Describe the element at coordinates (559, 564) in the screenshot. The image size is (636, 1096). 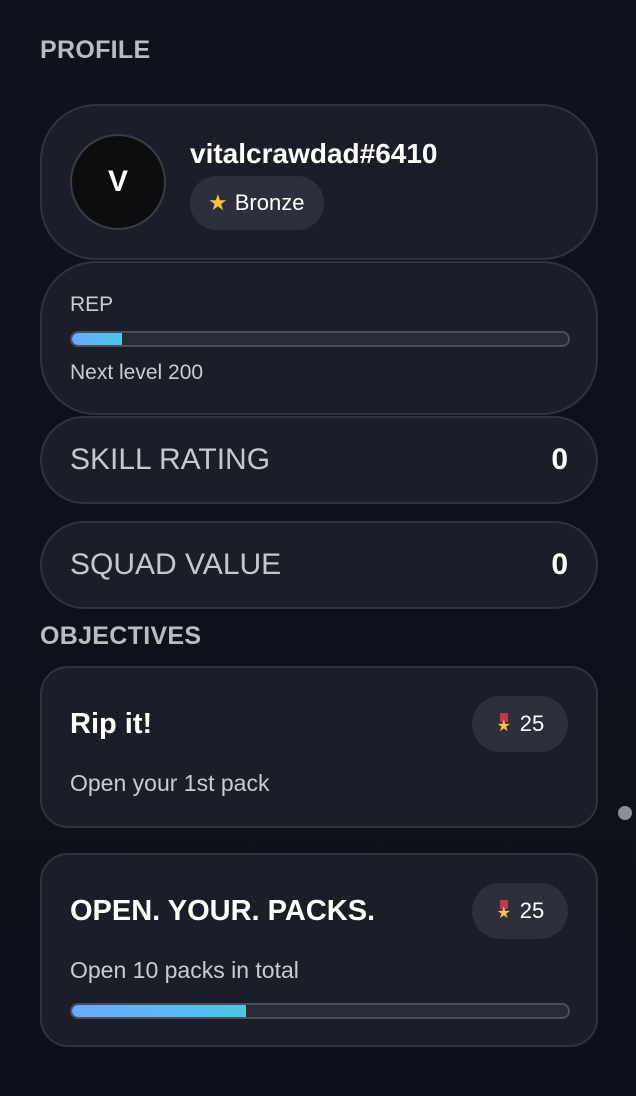
I see `squad-value-value: 0` at that location.